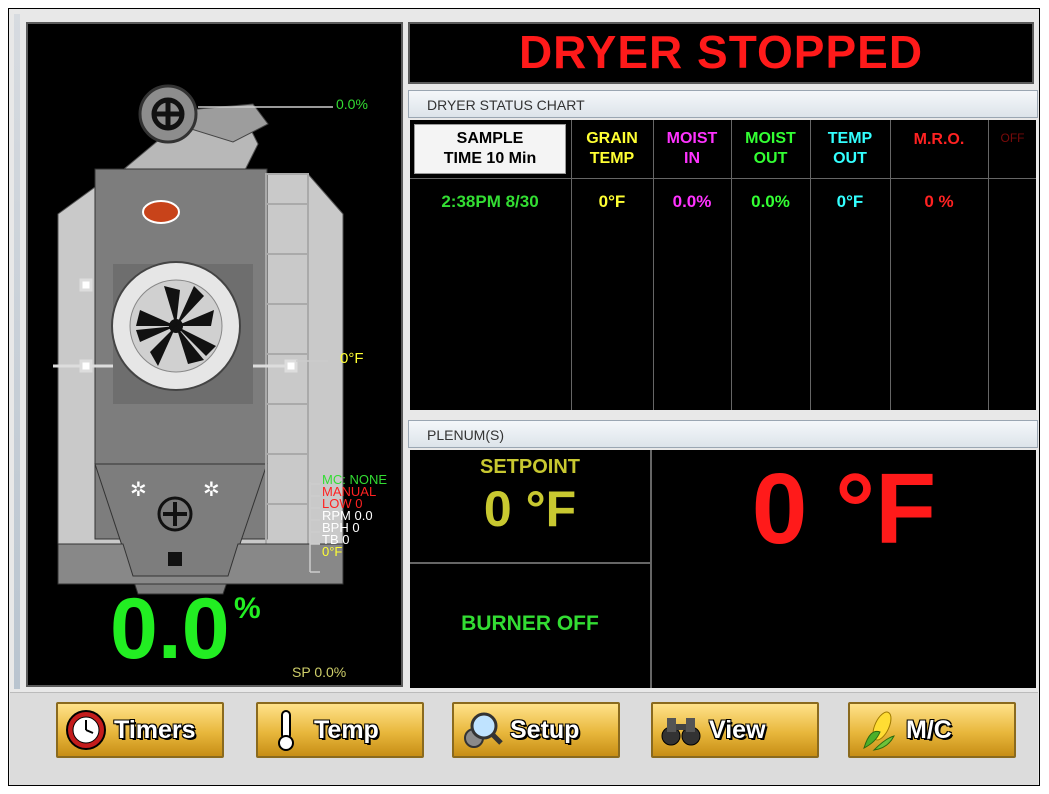 This screenshot has width=1049, height=794. What do you see at coordinates (612, 201) in the screenshot?
I see `row-grain-temp: 0°F` at bounding box center [612, 201].